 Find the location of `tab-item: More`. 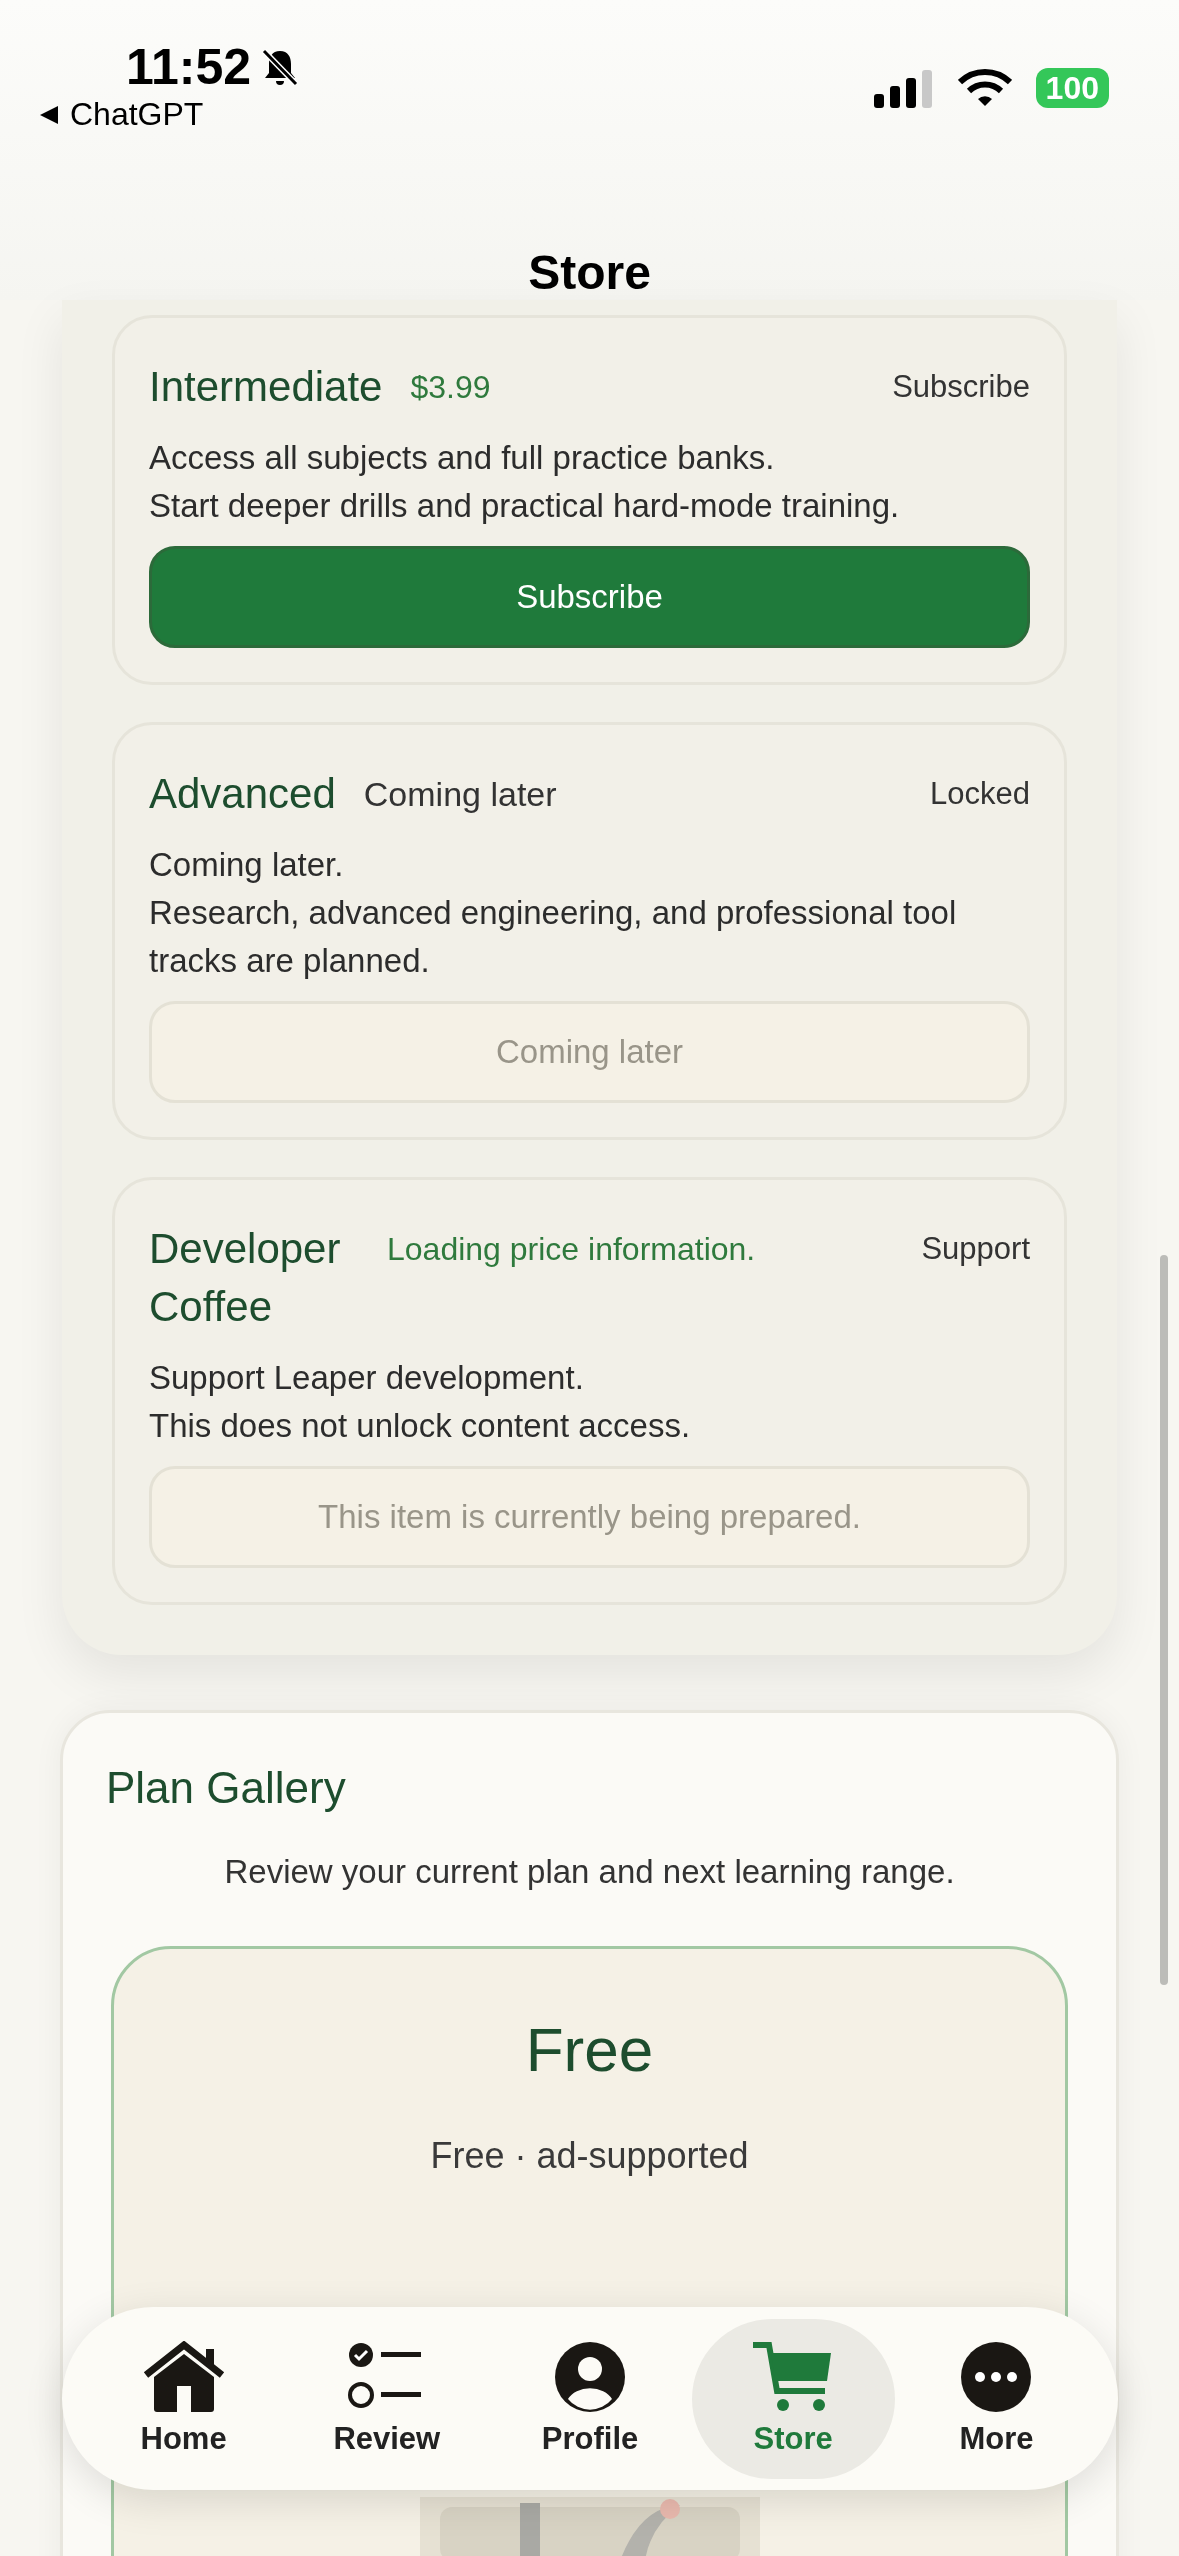

tab-item: More is located at coordinates (996, 2398).